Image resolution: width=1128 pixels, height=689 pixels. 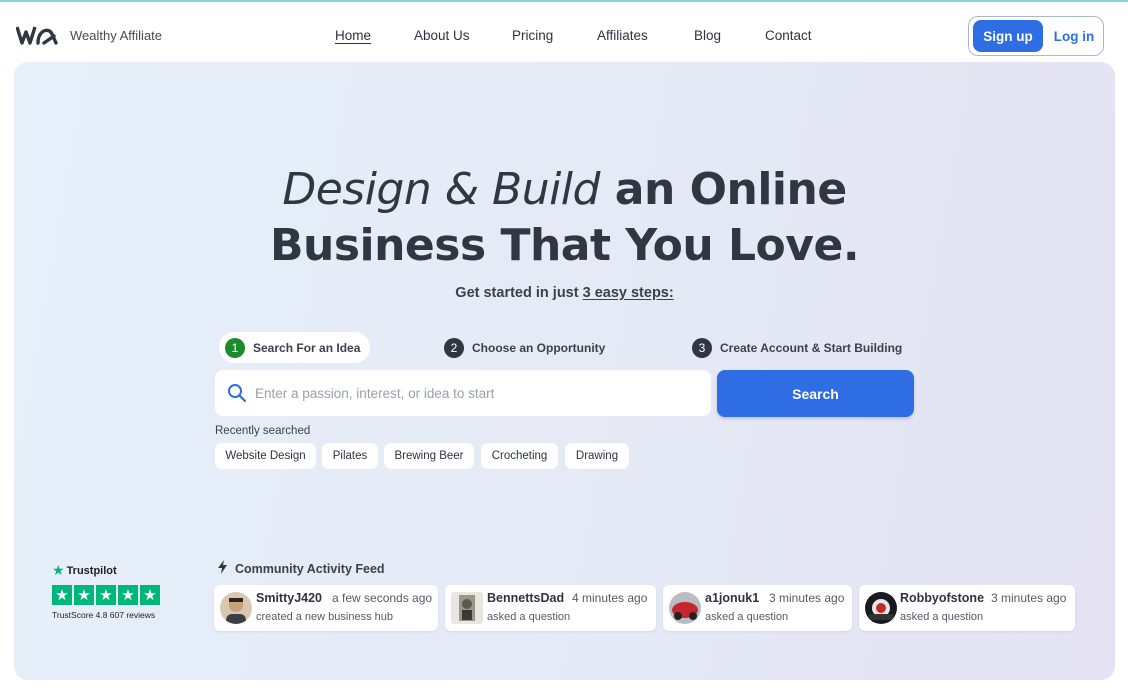 What do you see at coordinates (1008, 36) in the screenshot?
I see `signup-button: Sign up` at bounding box center [1008, 36].